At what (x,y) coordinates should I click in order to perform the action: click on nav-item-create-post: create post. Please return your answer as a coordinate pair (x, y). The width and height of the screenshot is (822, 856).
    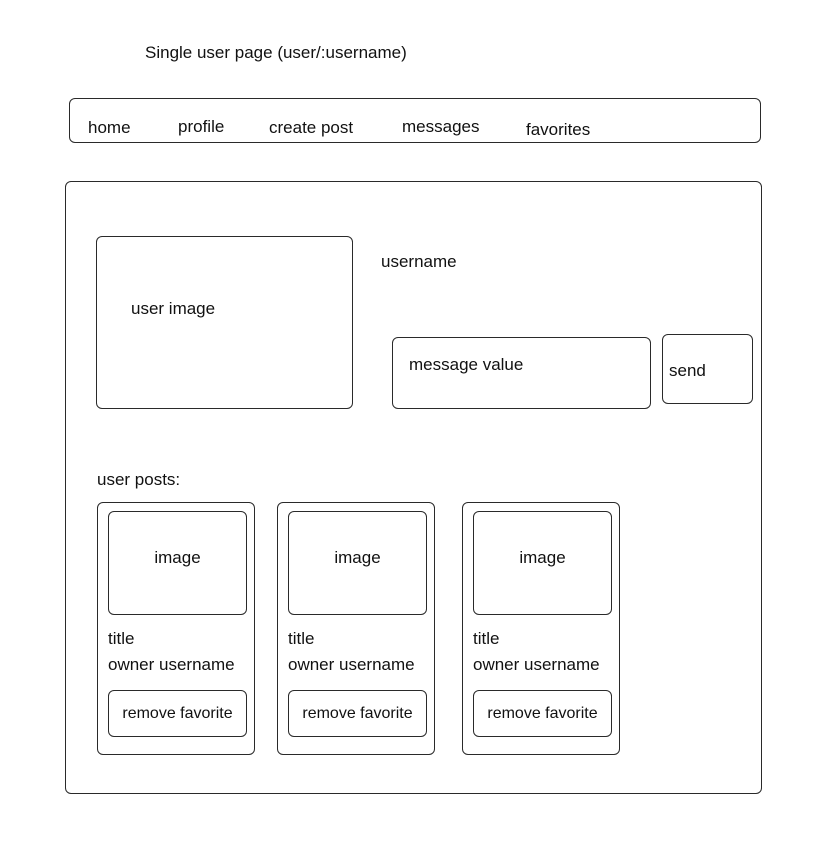
    Looking at the image, I should click on (311, 128).